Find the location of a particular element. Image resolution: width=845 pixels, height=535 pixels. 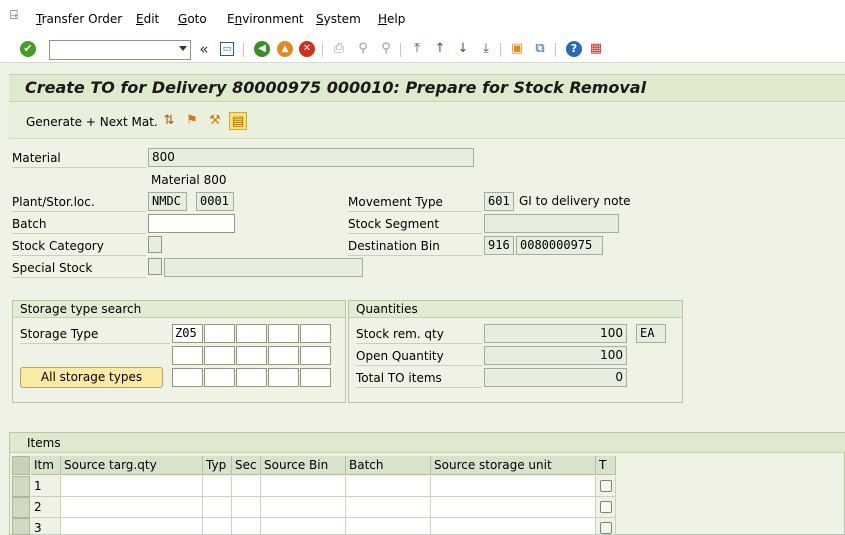

stock-remaining-qty-field: 100 is located at coordinates (555, 333).